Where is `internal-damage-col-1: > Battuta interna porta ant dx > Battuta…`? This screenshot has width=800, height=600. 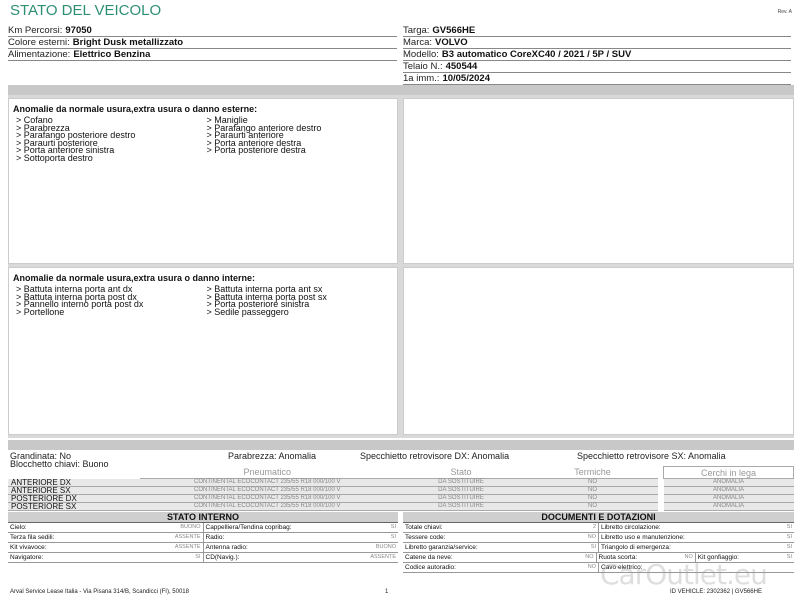 internal-damage-col-1: > Battuta interna porta ant dx > Battuta… is located at coordinates (111, 301).